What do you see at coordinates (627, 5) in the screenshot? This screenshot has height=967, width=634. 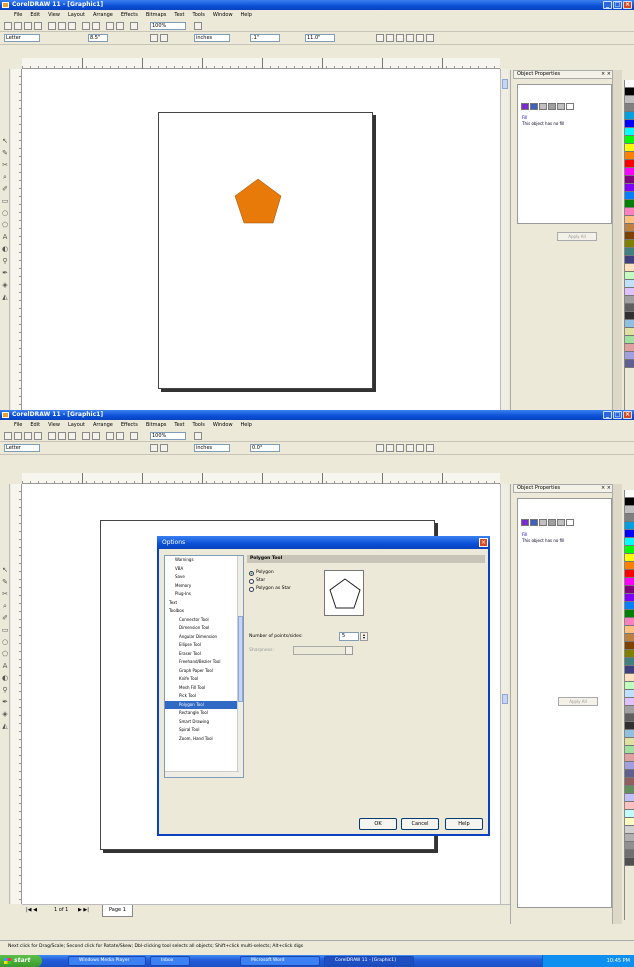 I see `close-button: ×` at bounding box center [627, 5].